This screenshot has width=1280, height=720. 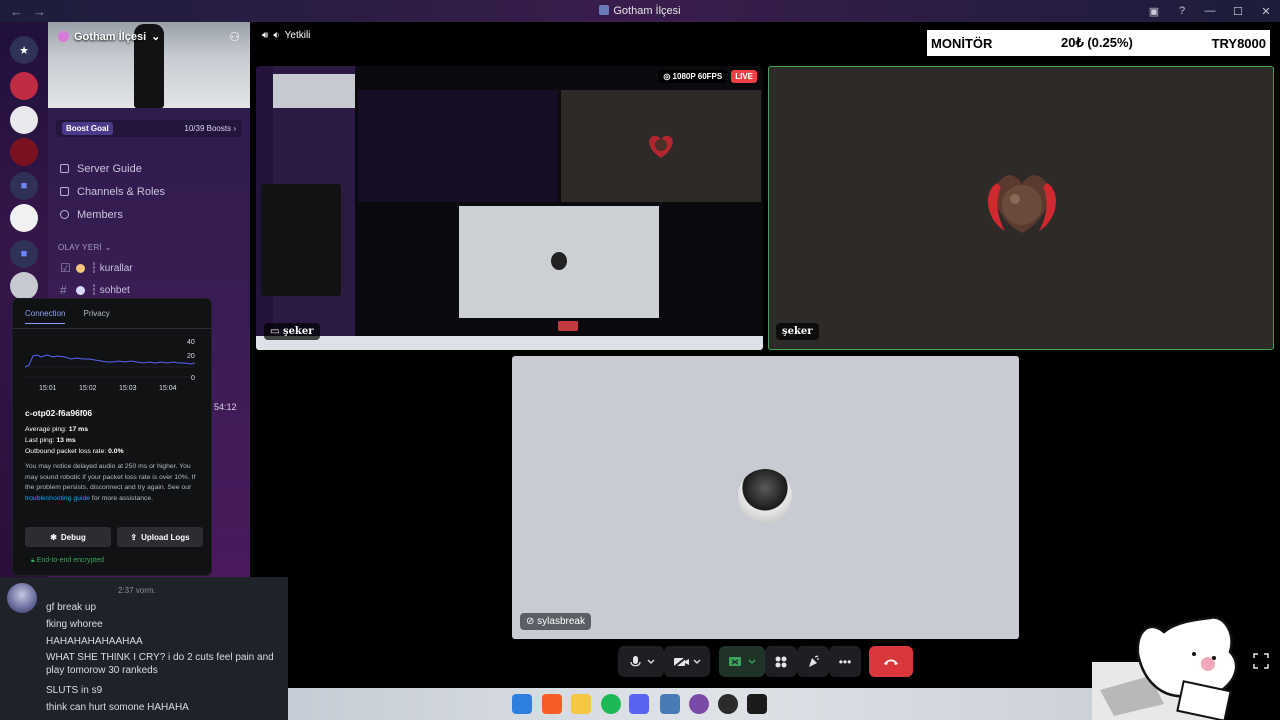 I want to click on server-id: c-otp02-f6a96f06, so click(x=59, y=413).